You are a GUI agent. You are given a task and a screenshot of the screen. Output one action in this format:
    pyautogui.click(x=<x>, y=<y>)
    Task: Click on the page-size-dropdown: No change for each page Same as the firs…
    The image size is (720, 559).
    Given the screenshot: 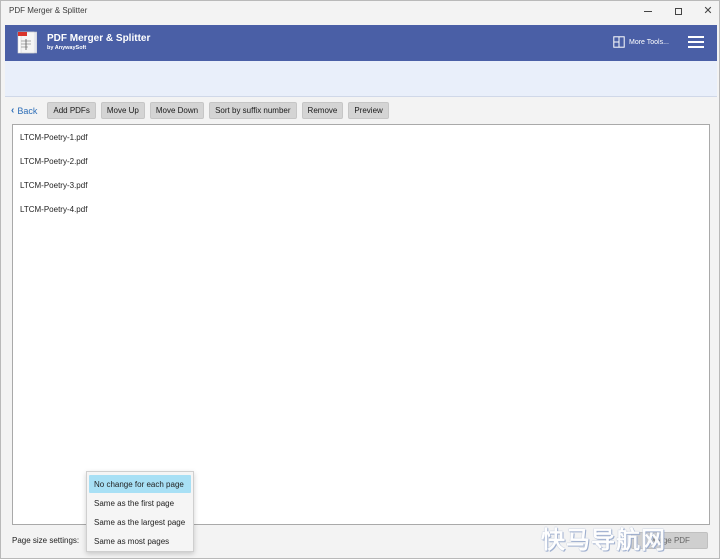 What is the action you would take?
    pyautogui.click(x=140, y=511)
    